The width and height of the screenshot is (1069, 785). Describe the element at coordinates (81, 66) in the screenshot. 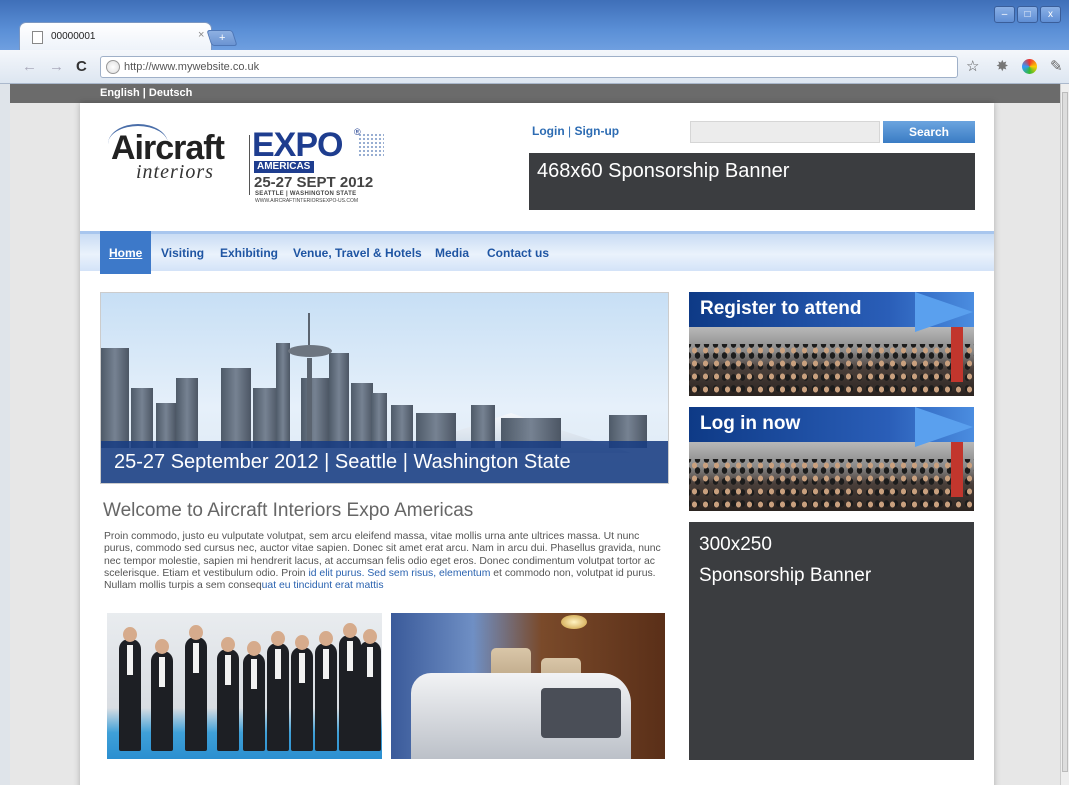

I see `reload-icon: C` at that location.